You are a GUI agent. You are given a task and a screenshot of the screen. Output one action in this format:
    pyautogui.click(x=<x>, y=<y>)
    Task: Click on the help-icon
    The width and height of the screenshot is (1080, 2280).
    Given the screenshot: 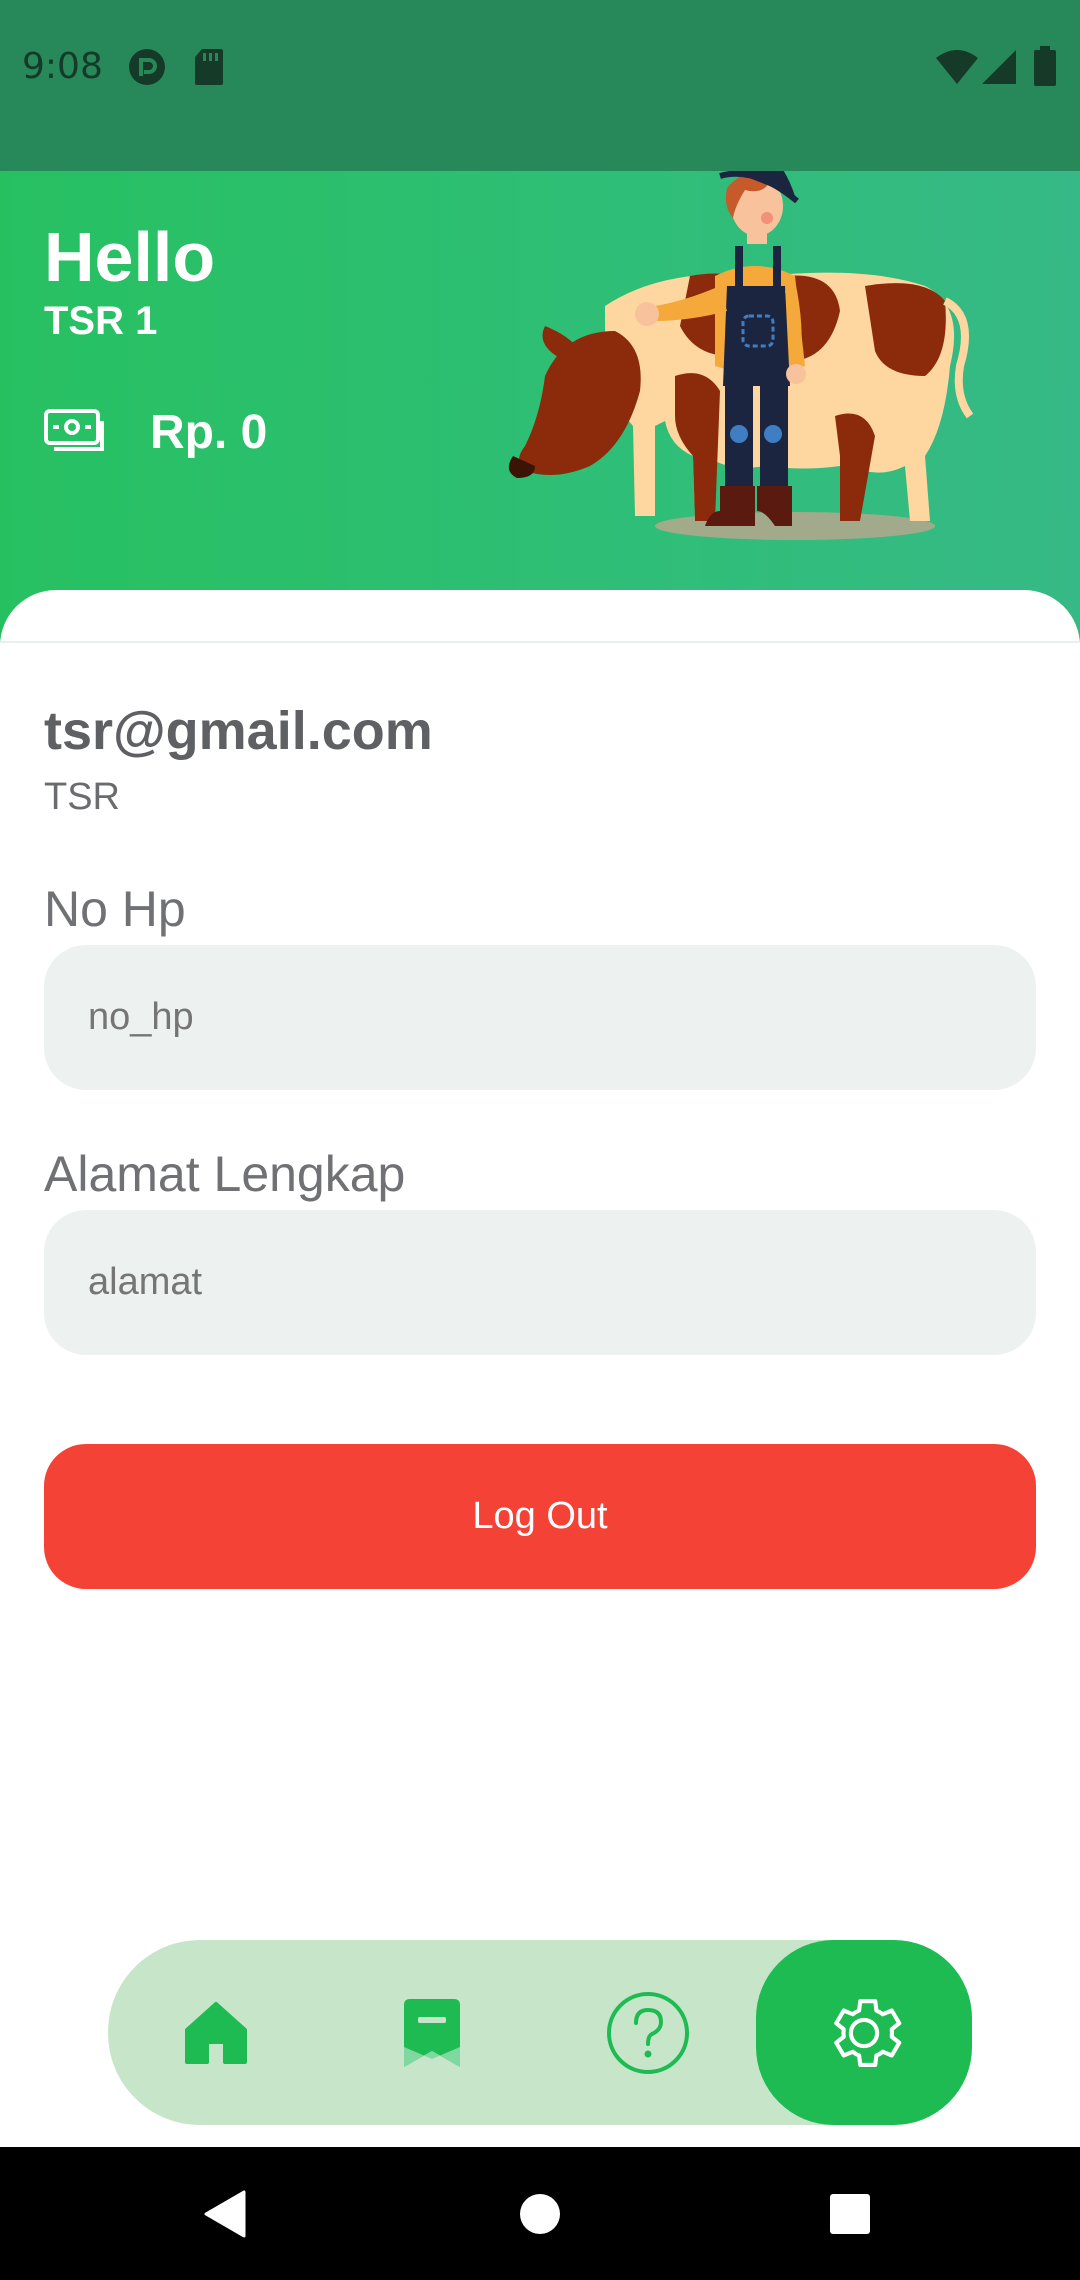 What is the action you would take?
    pyautogui.click(x=648, y=2032)
    